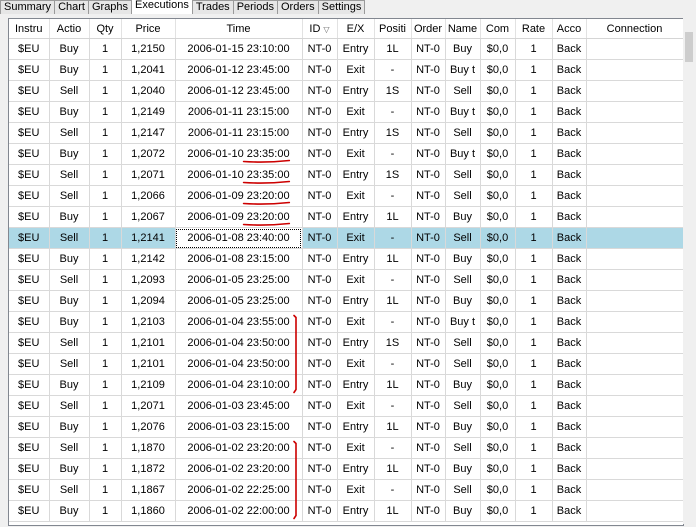 This screenshot has height=527, width=696. I want to click on column-header-instru: Instru, so click(29, 29).